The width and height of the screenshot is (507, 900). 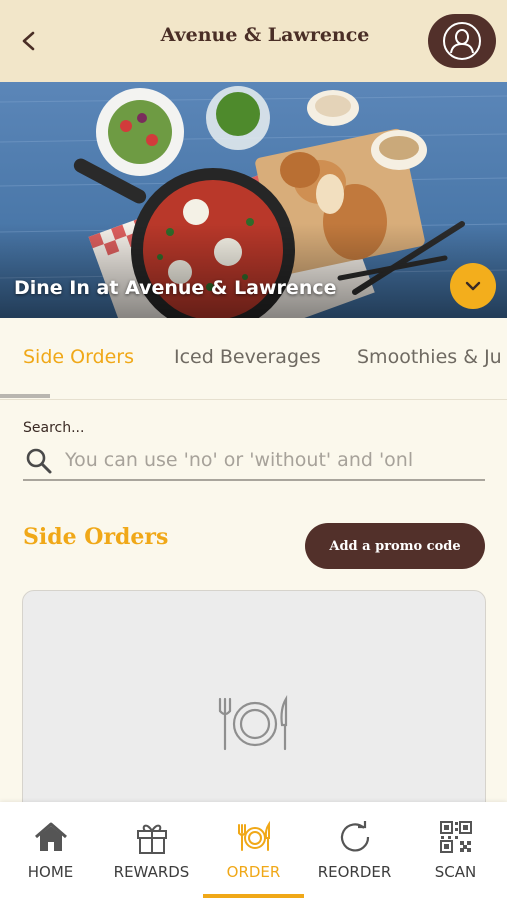 I want to click on nav-reorder: REORDER, so click(x=354, y=851).